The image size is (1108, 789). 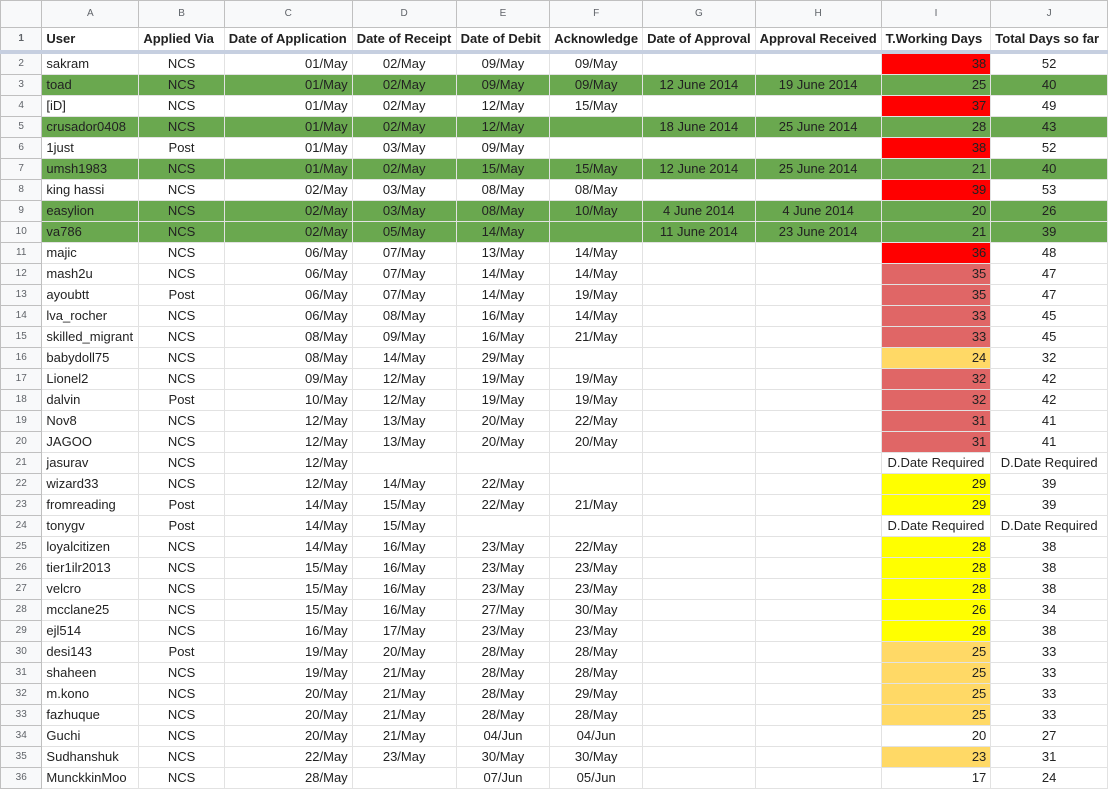 I want to click on cell: 25 June 2014, so click(x=818, y=169).